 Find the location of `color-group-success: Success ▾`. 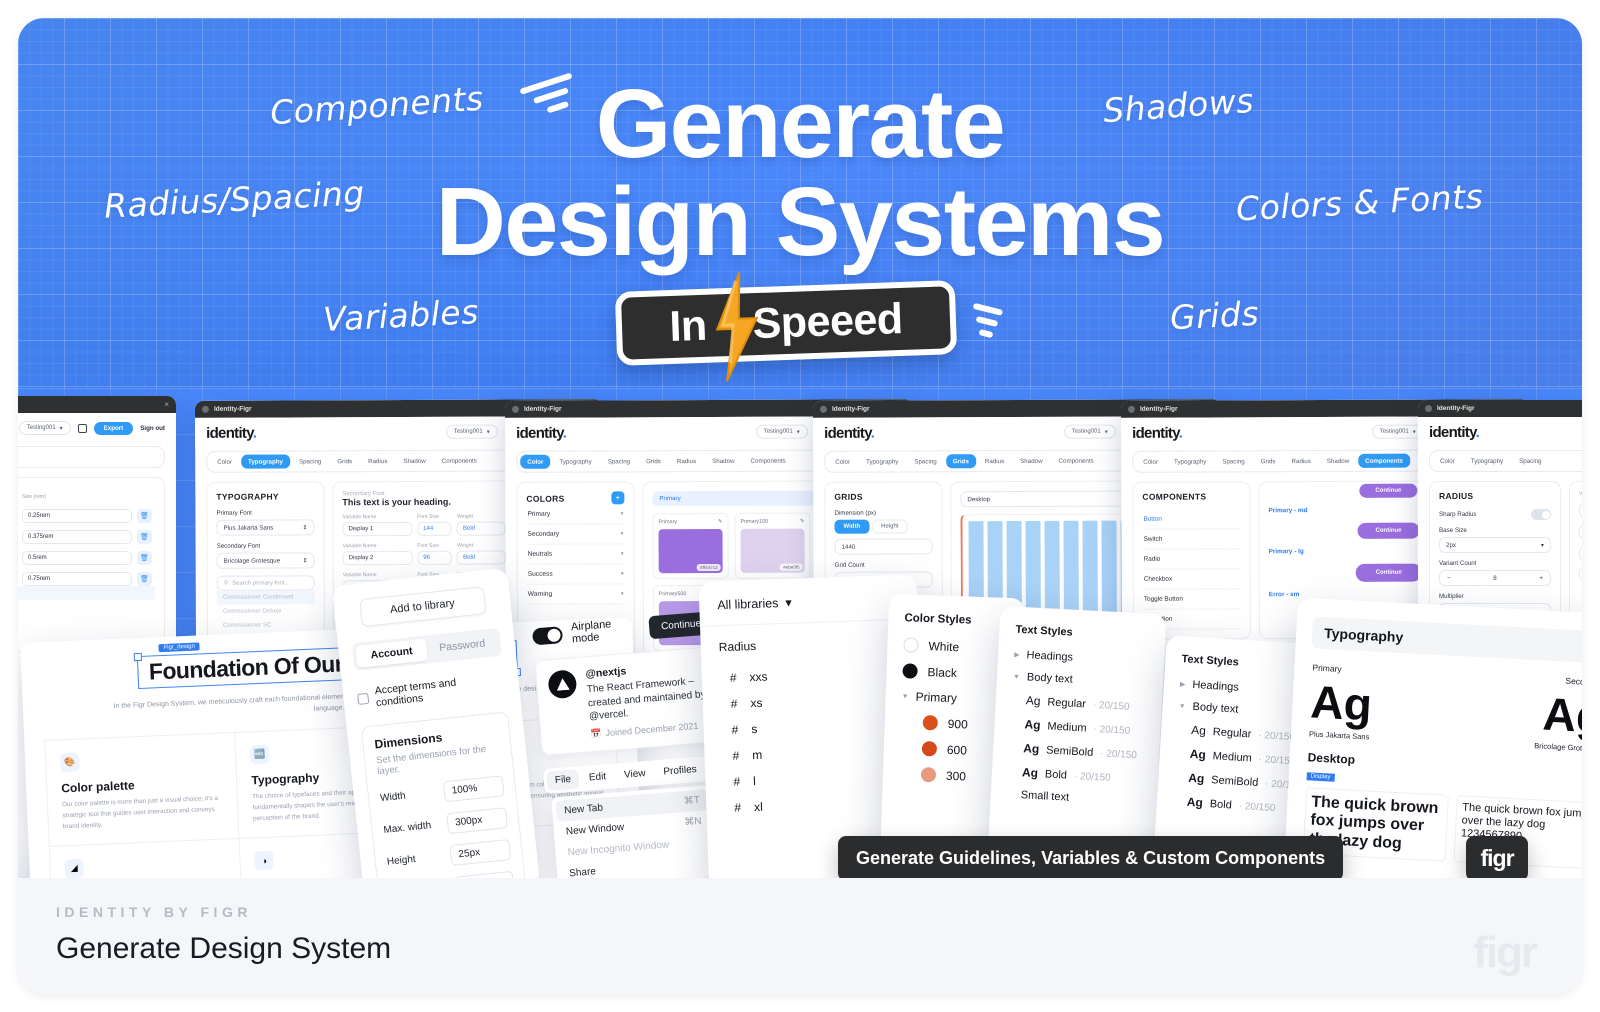

color-group-success: Success ▾ is located at coordinates (575, 574).